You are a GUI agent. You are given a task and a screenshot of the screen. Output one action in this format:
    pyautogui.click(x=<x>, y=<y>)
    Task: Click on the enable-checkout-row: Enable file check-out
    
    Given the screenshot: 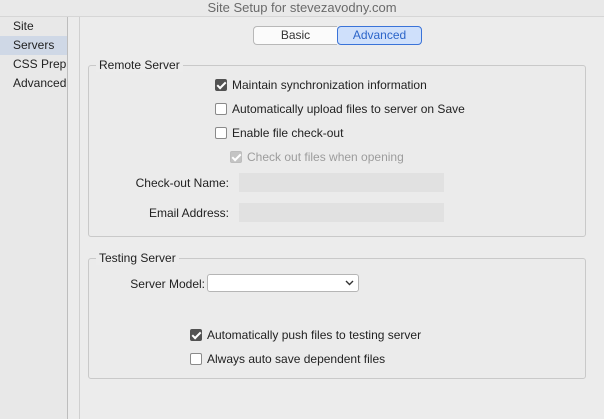 What is the action you would take?
    pyautogui.click(x=279, y=133)
    